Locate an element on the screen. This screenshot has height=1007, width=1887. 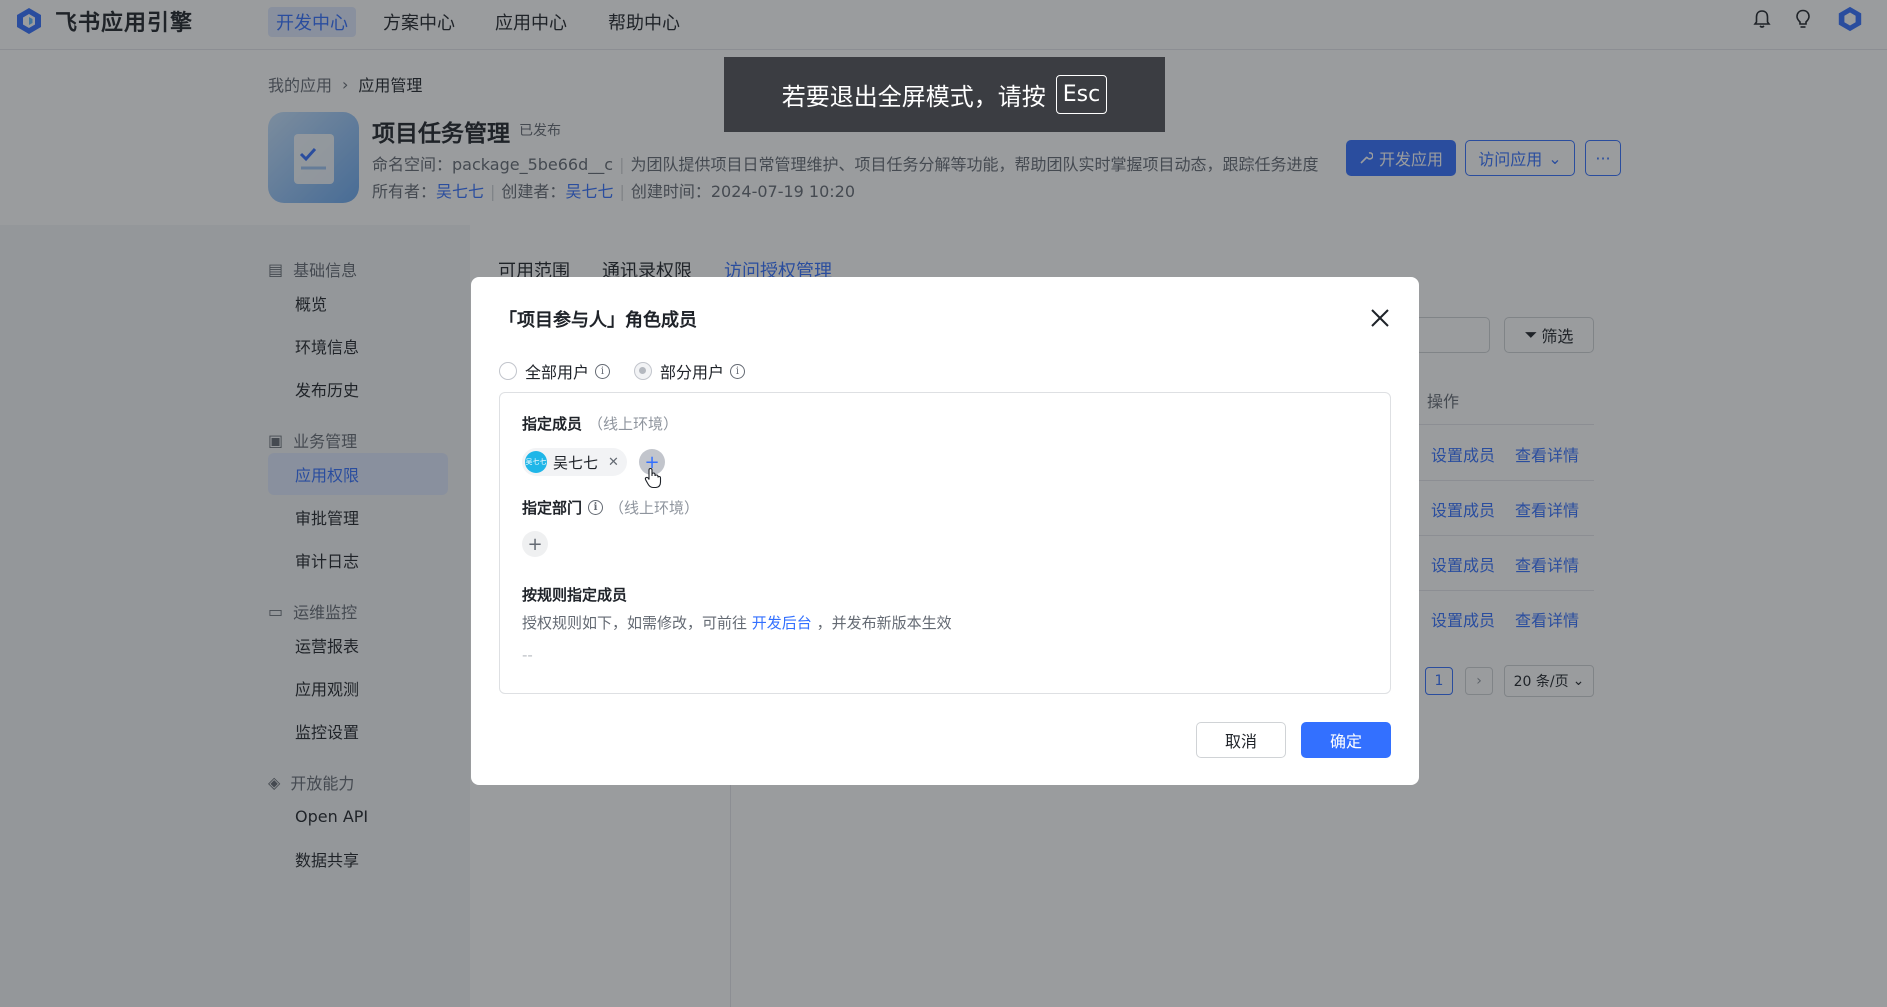
rule-empty-value: -- is located at coordinates (527, 655).